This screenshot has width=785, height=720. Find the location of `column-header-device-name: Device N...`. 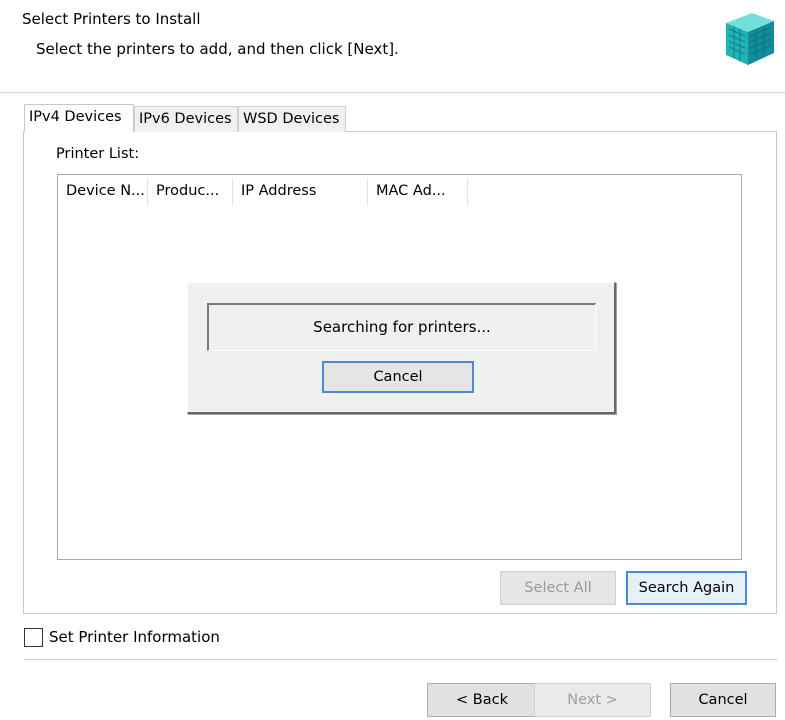

column-header-device-name: Device N... is located at coordinates (103, 192).